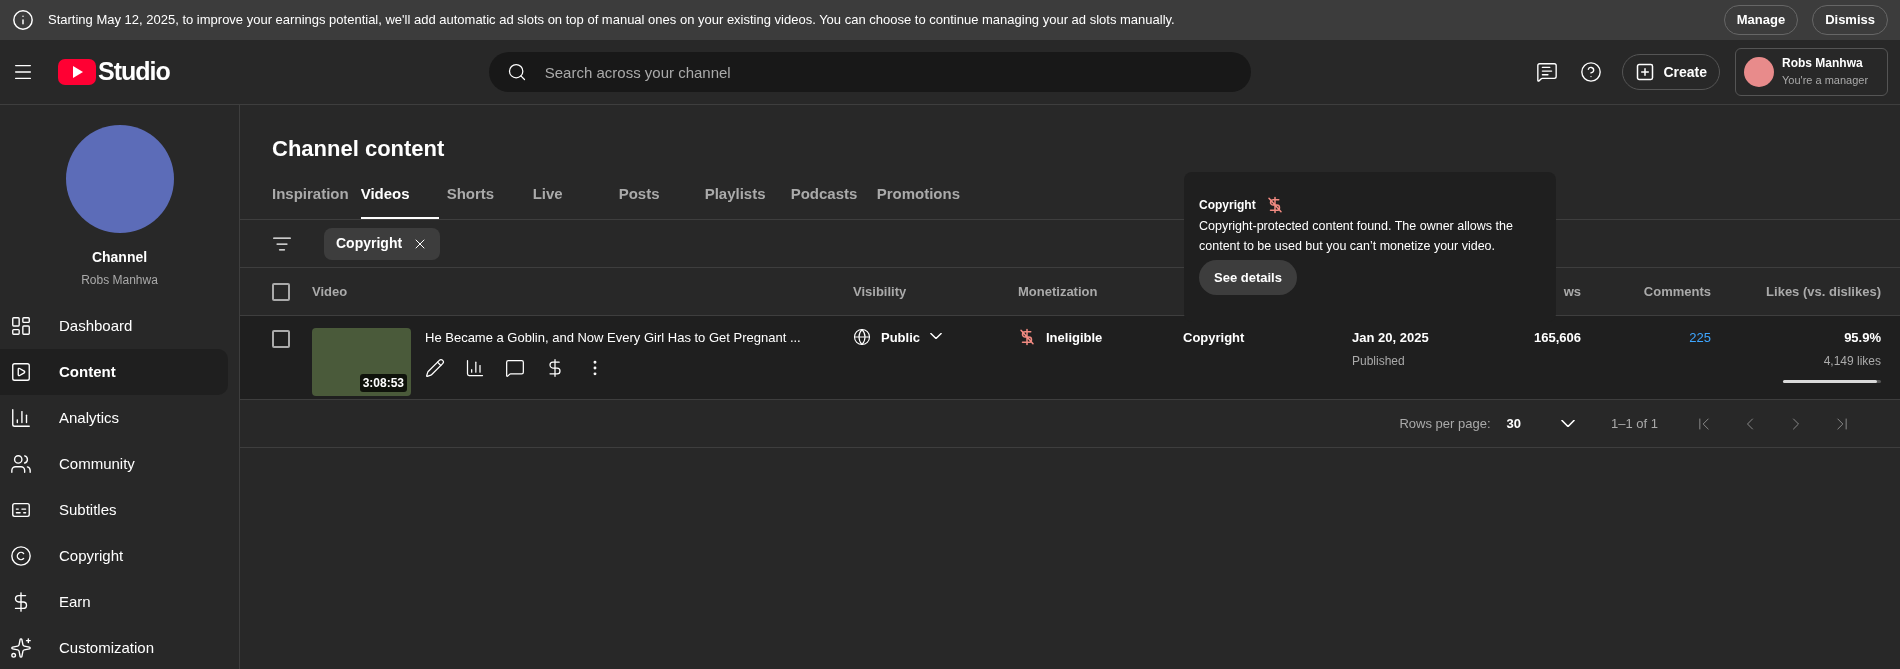 The image size is (1900, 669). What do you see at coordinates (1248, 277) in the screenshot?
I see `see-details-button: See details` at bounding box center [1248, 277].